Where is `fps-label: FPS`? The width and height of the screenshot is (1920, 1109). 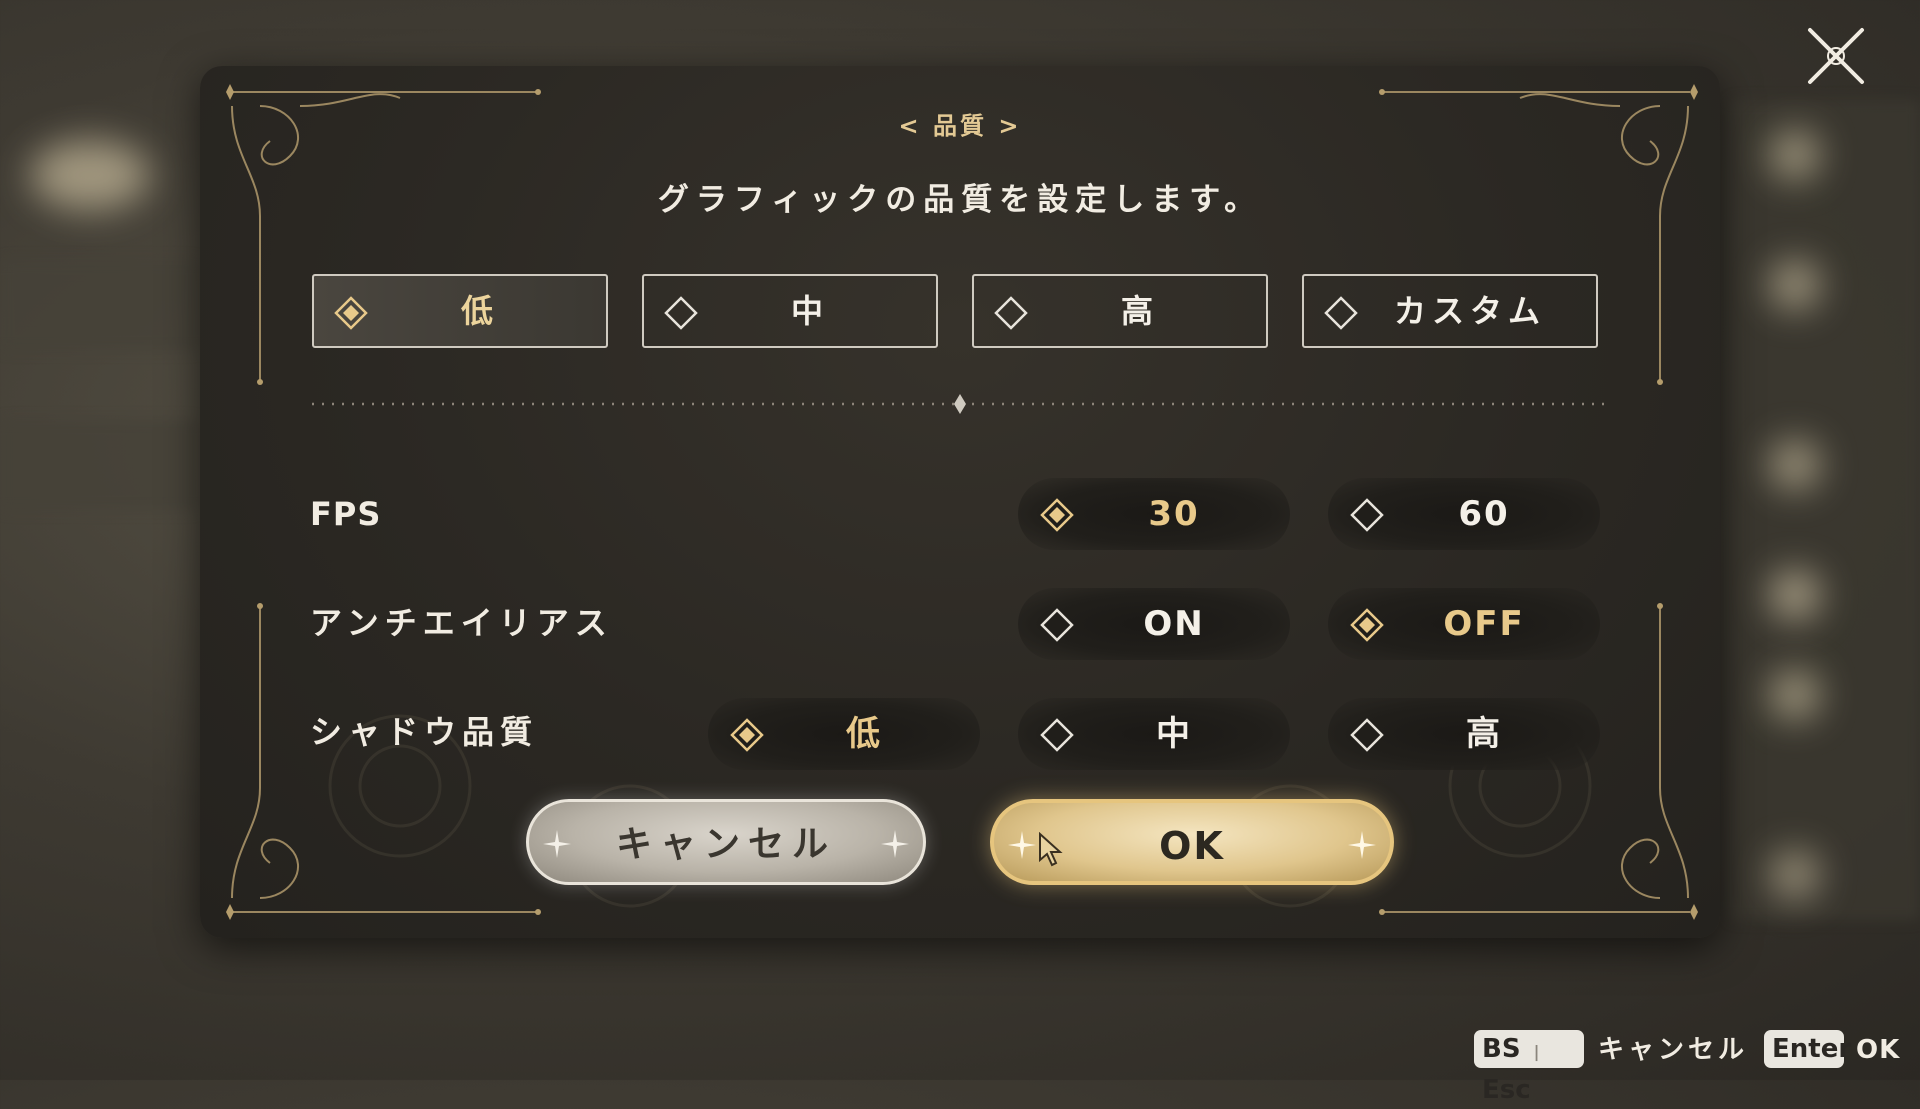 fps-label: FPS is located at coordinates (346, 514).